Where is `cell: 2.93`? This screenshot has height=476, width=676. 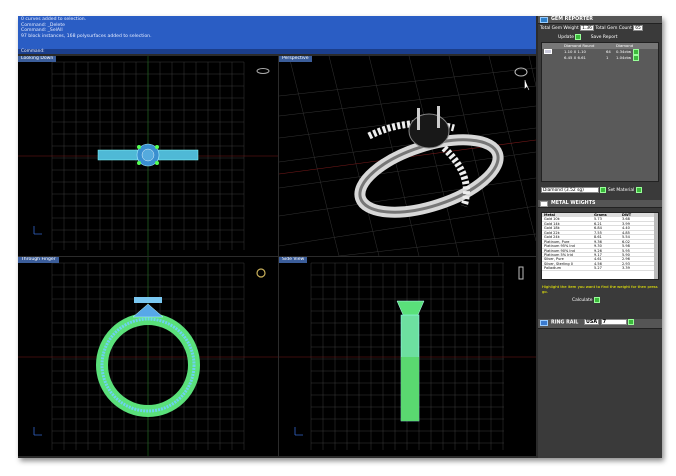 cell: 2.93 is located at coordinates (626, 263).